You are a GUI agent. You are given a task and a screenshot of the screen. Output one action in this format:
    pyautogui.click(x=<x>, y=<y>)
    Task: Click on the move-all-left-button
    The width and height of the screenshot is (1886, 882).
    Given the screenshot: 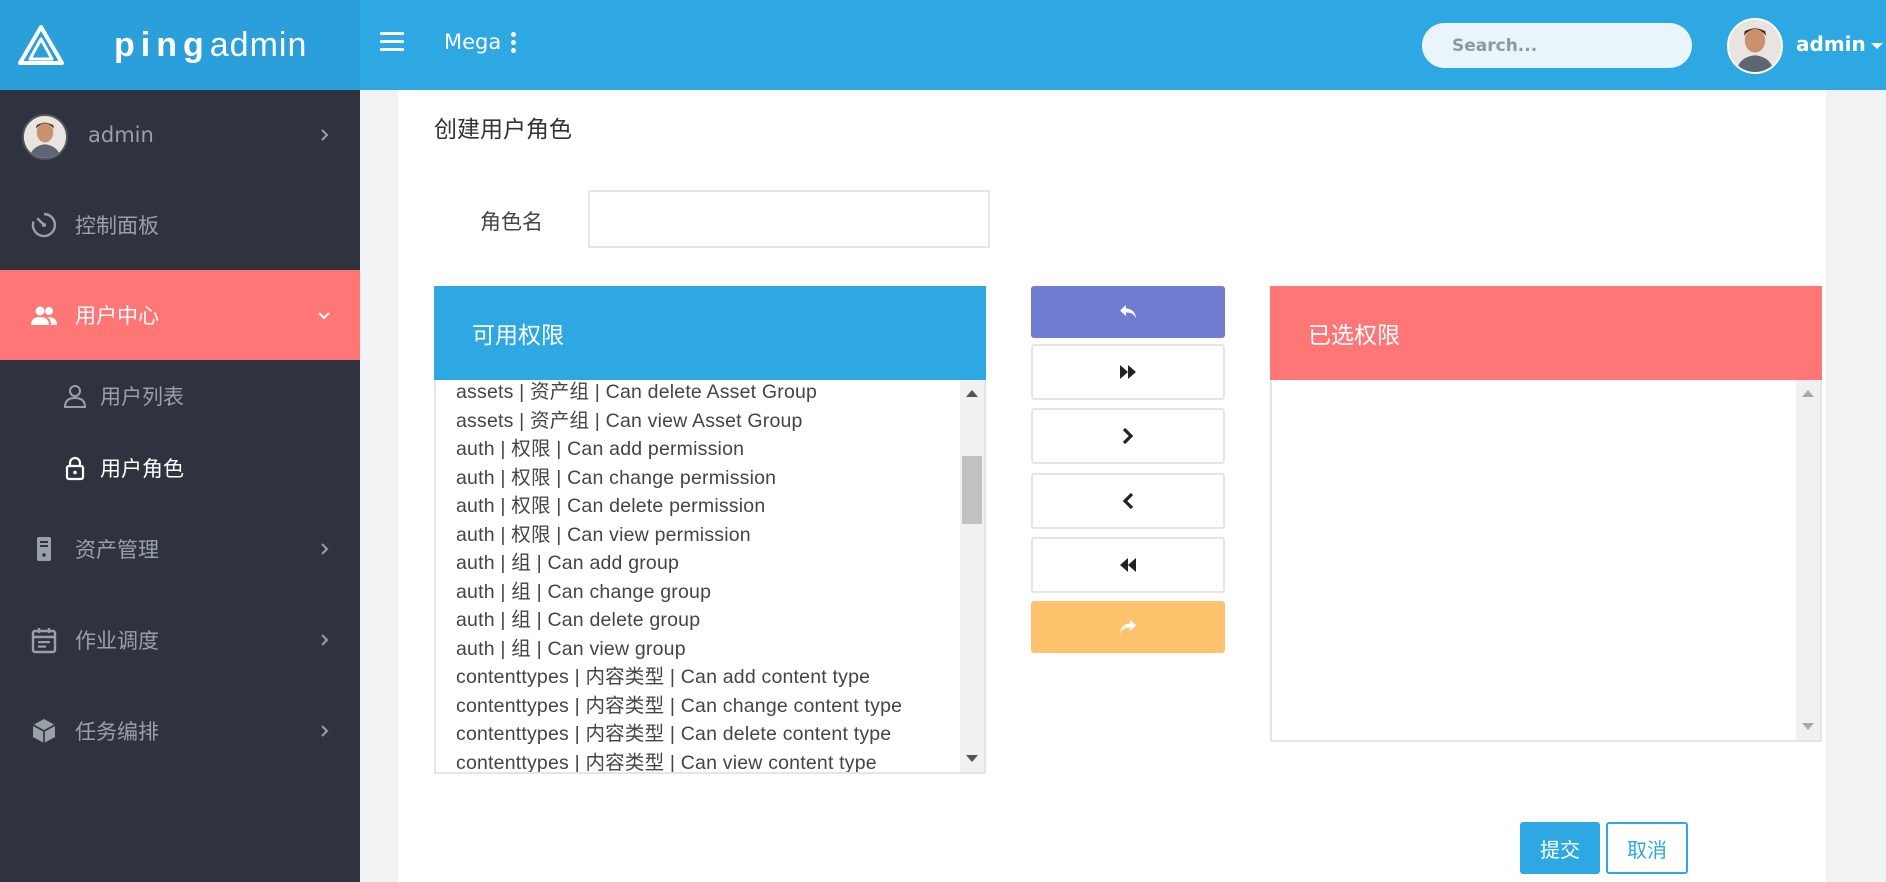 What is the action you would take?
    pyautogui.click(x=1128, y=565)
    